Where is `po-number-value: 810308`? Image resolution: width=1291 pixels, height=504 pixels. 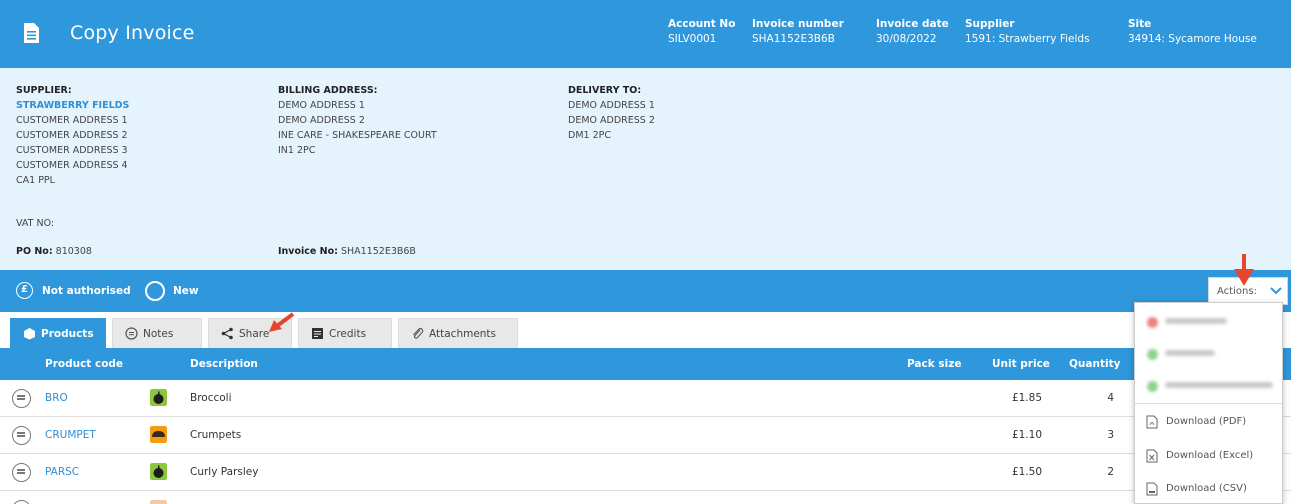 po-number-value: 810308 is located at coordinates (73, 251).